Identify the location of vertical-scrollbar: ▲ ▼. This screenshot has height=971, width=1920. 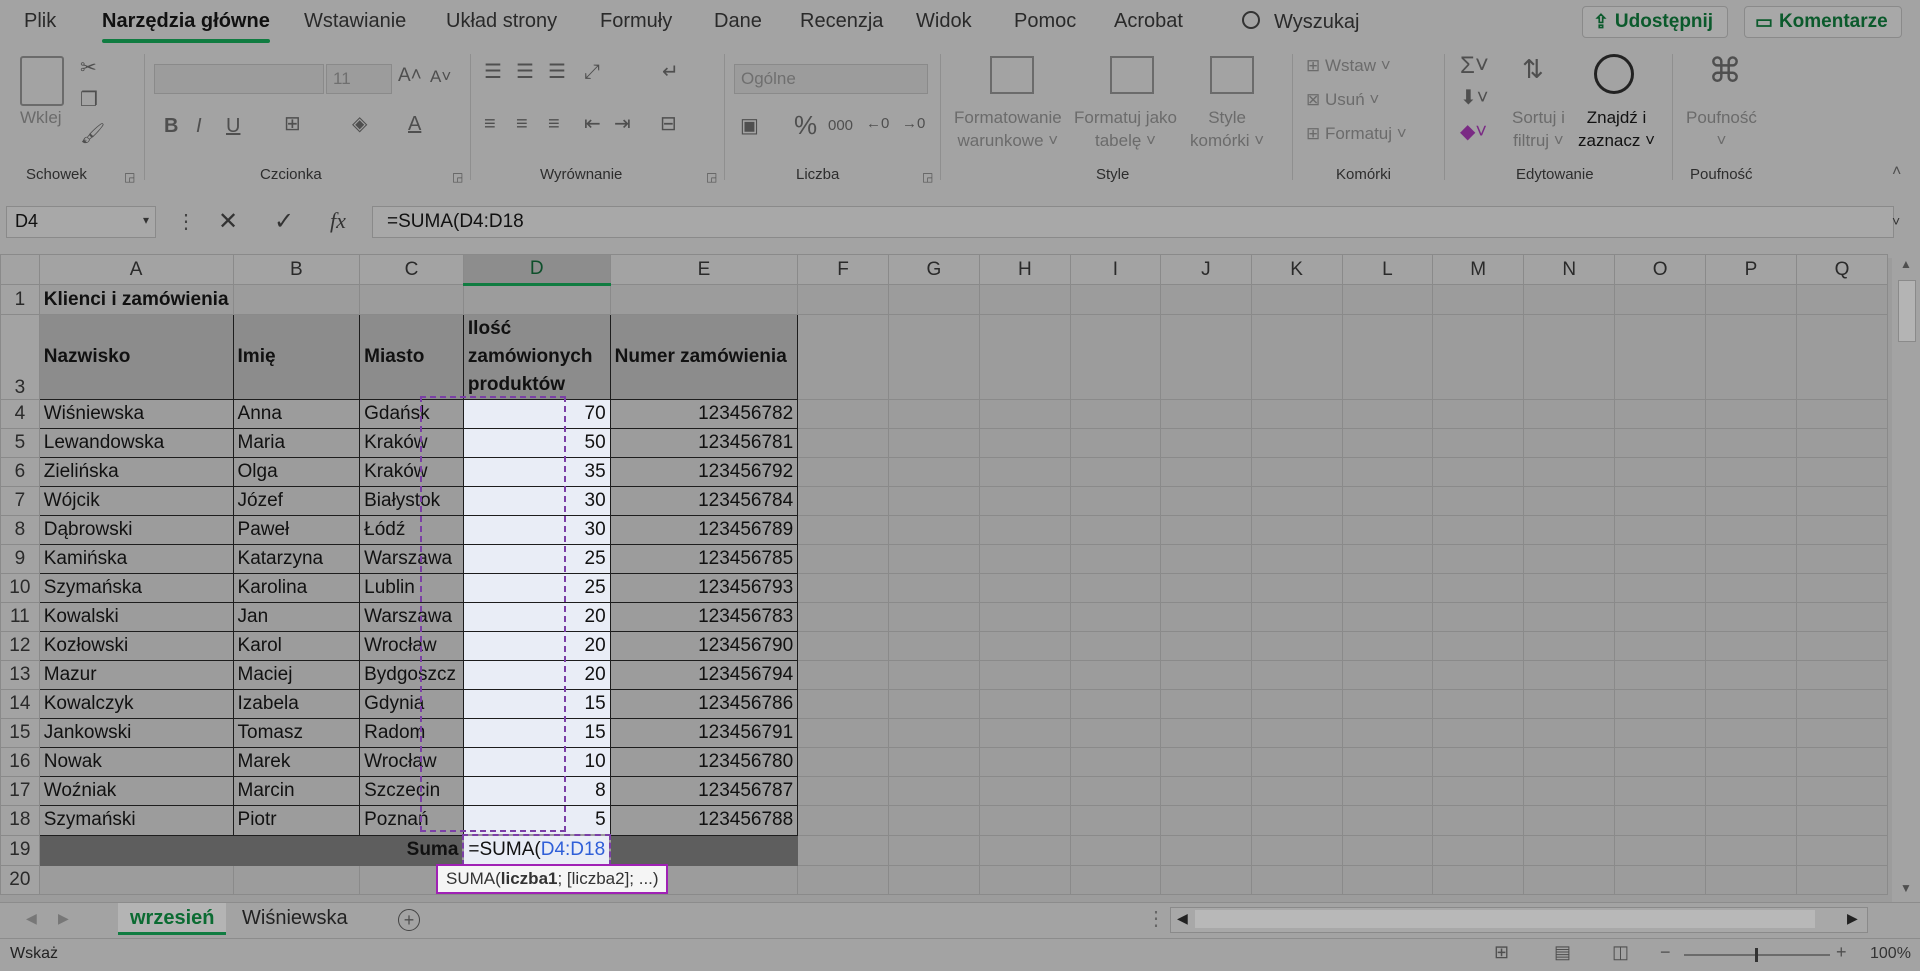
(1906, 578).